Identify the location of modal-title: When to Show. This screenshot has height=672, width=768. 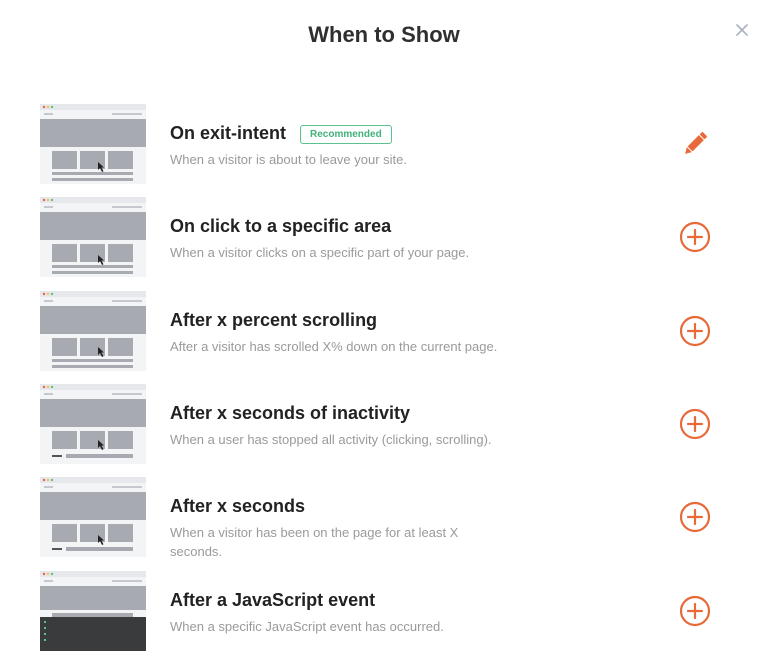
(384, 34).